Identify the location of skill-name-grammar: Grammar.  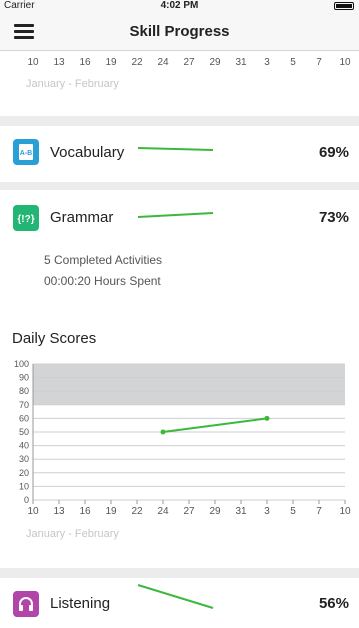
(82, 217).